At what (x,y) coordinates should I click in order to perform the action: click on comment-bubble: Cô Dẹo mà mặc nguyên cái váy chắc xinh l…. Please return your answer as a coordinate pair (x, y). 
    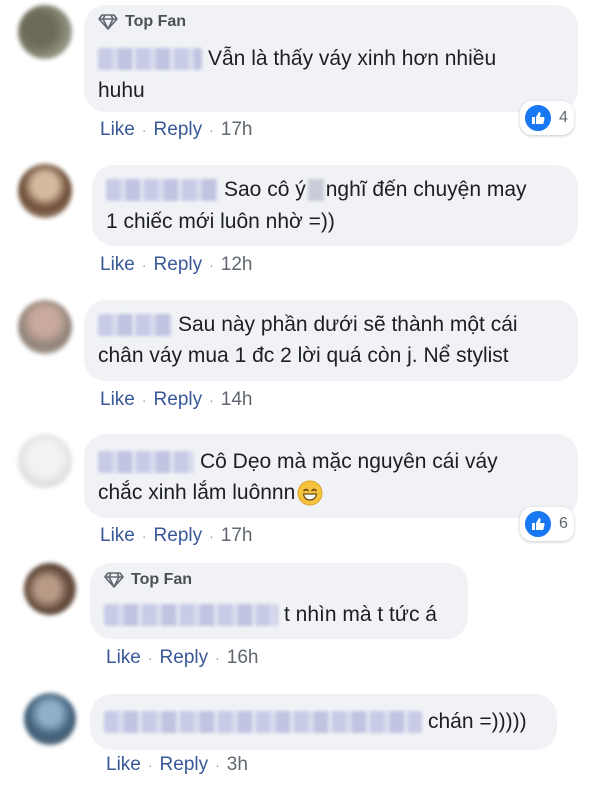
    Looking at the image, I should click on (331, 476).